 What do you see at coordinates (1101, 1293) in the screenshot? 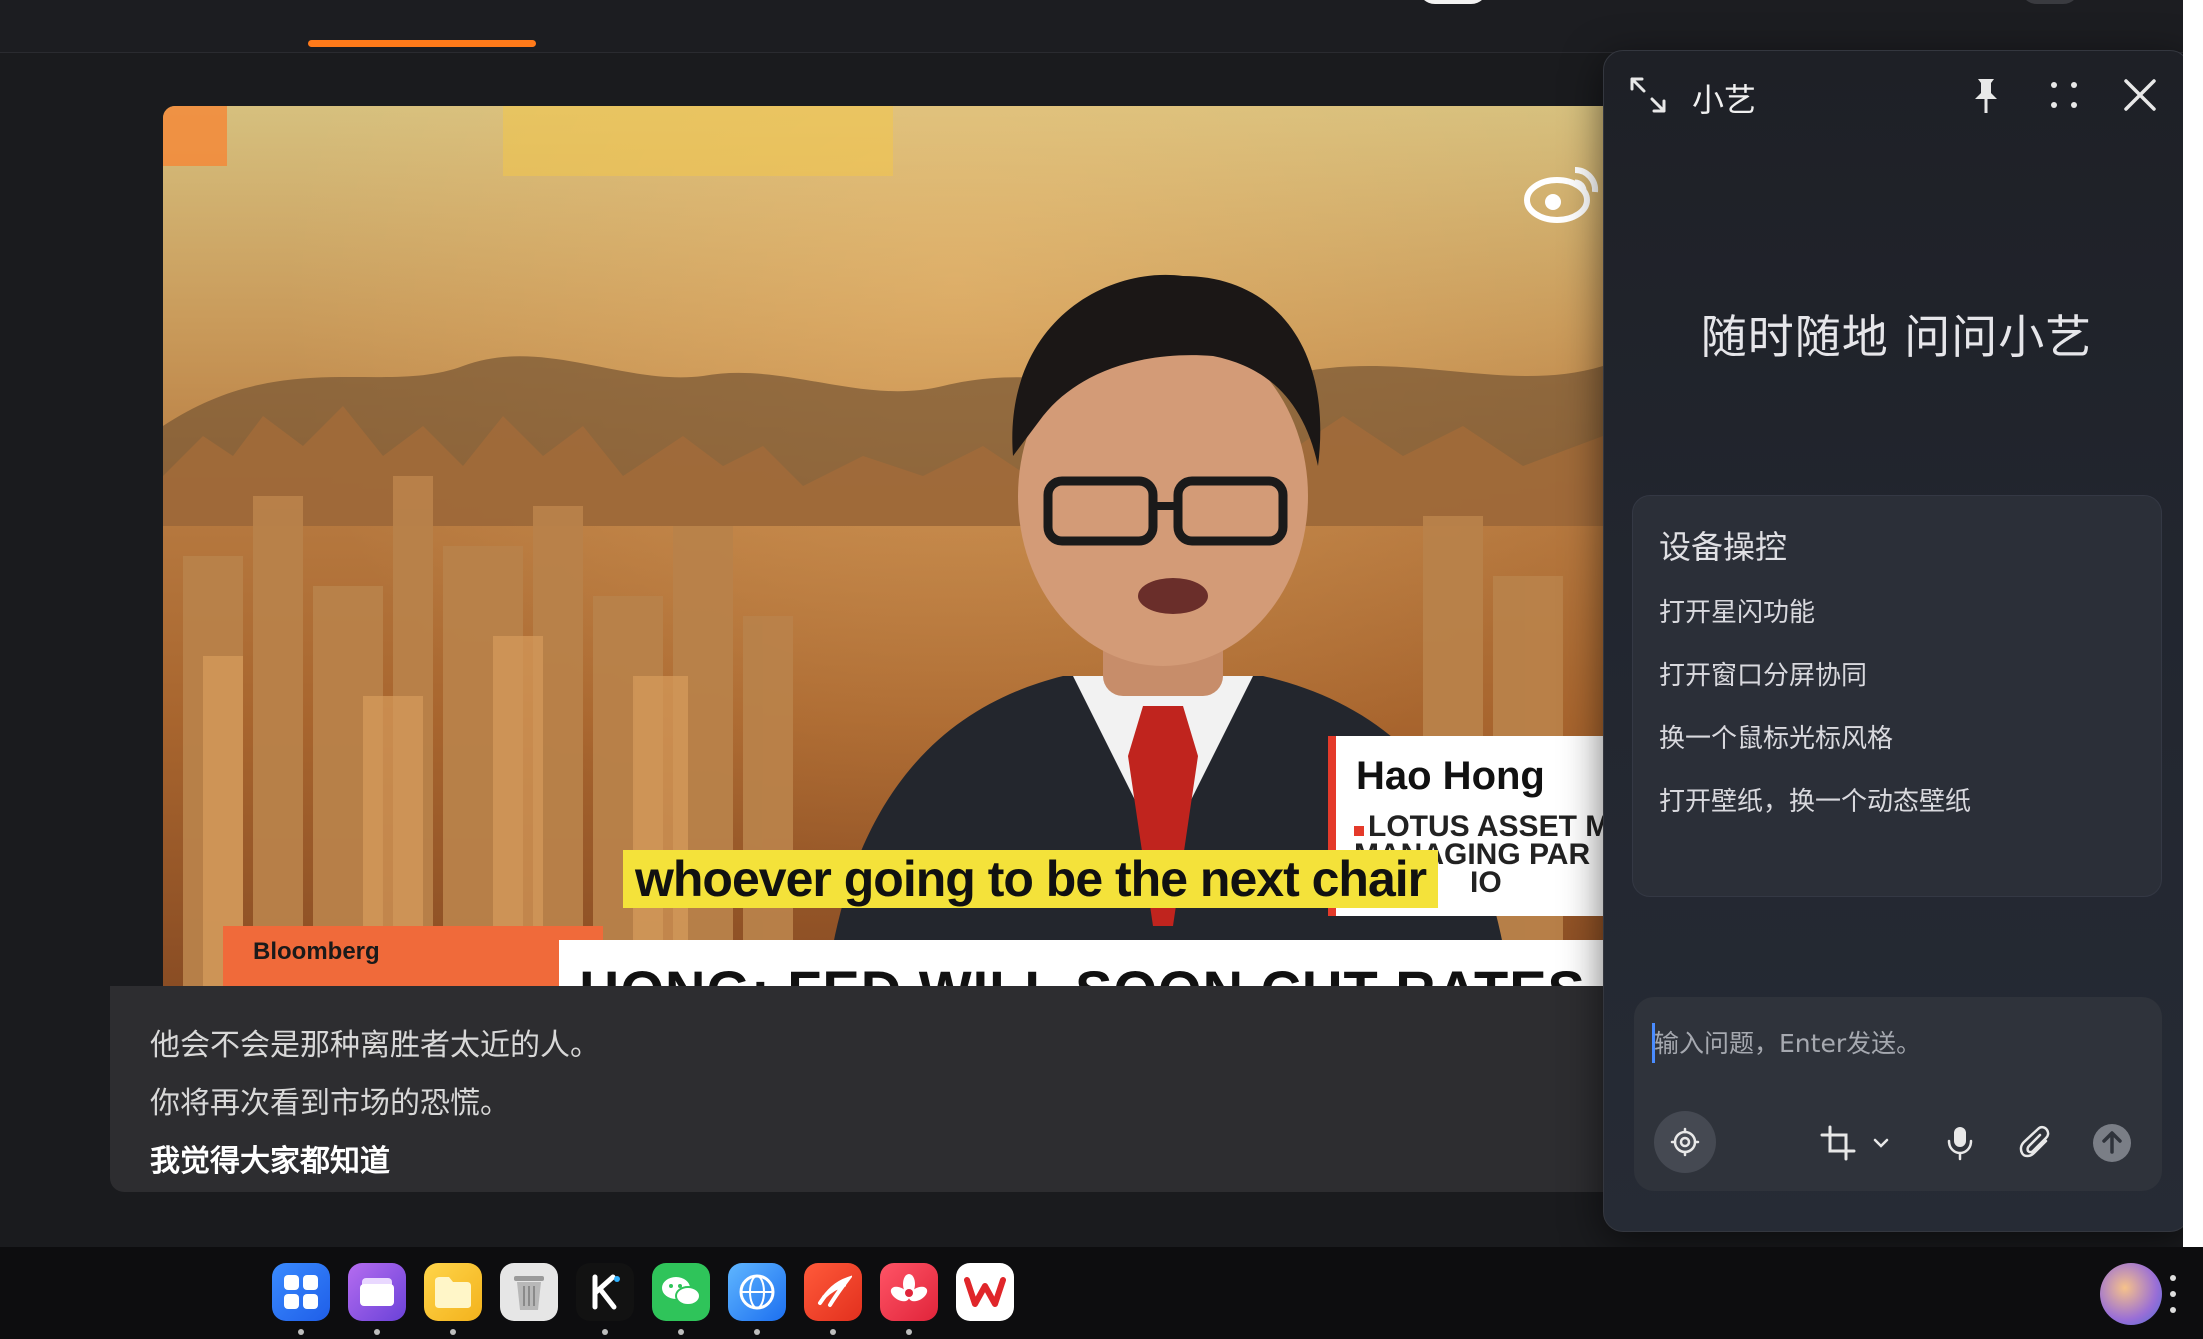
I see `taskbar-dock` at bounding box center [1101, 1293].